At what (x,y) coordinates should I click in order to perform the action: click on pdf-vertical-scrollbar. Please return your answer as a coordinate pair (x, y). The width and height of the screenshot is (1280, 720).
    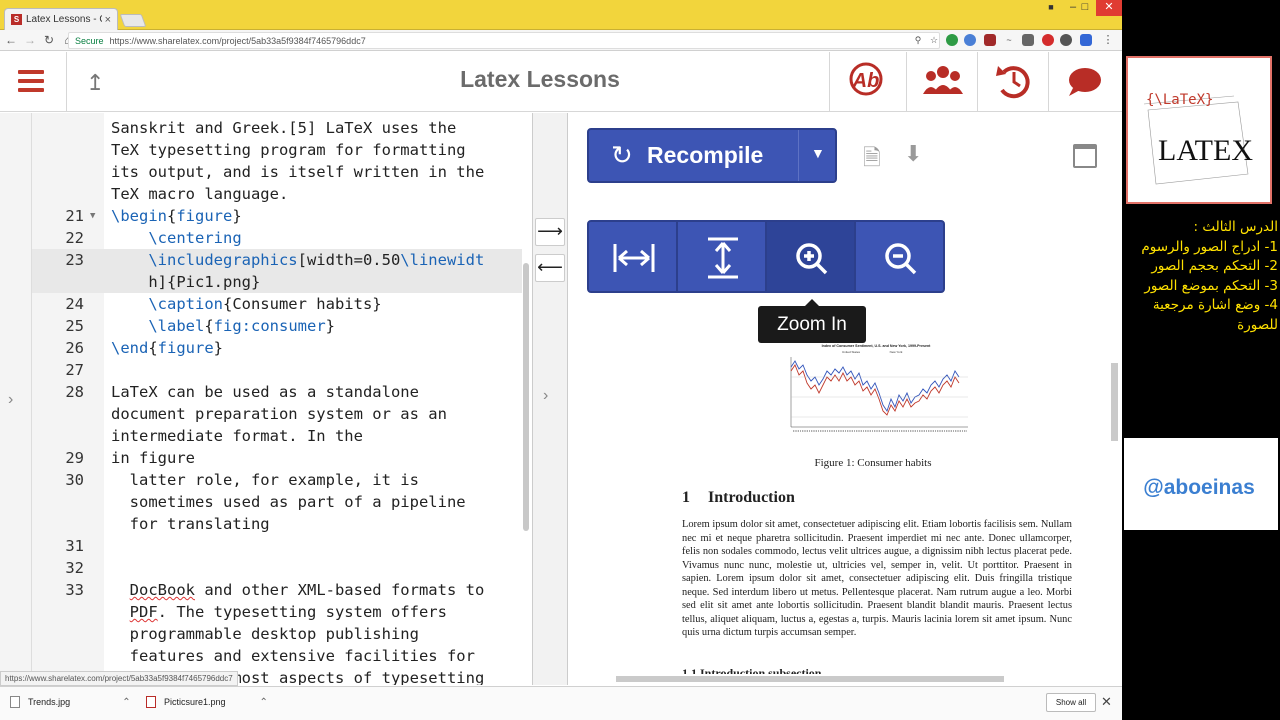
    Looking at the image, I should click on (1115, 436).